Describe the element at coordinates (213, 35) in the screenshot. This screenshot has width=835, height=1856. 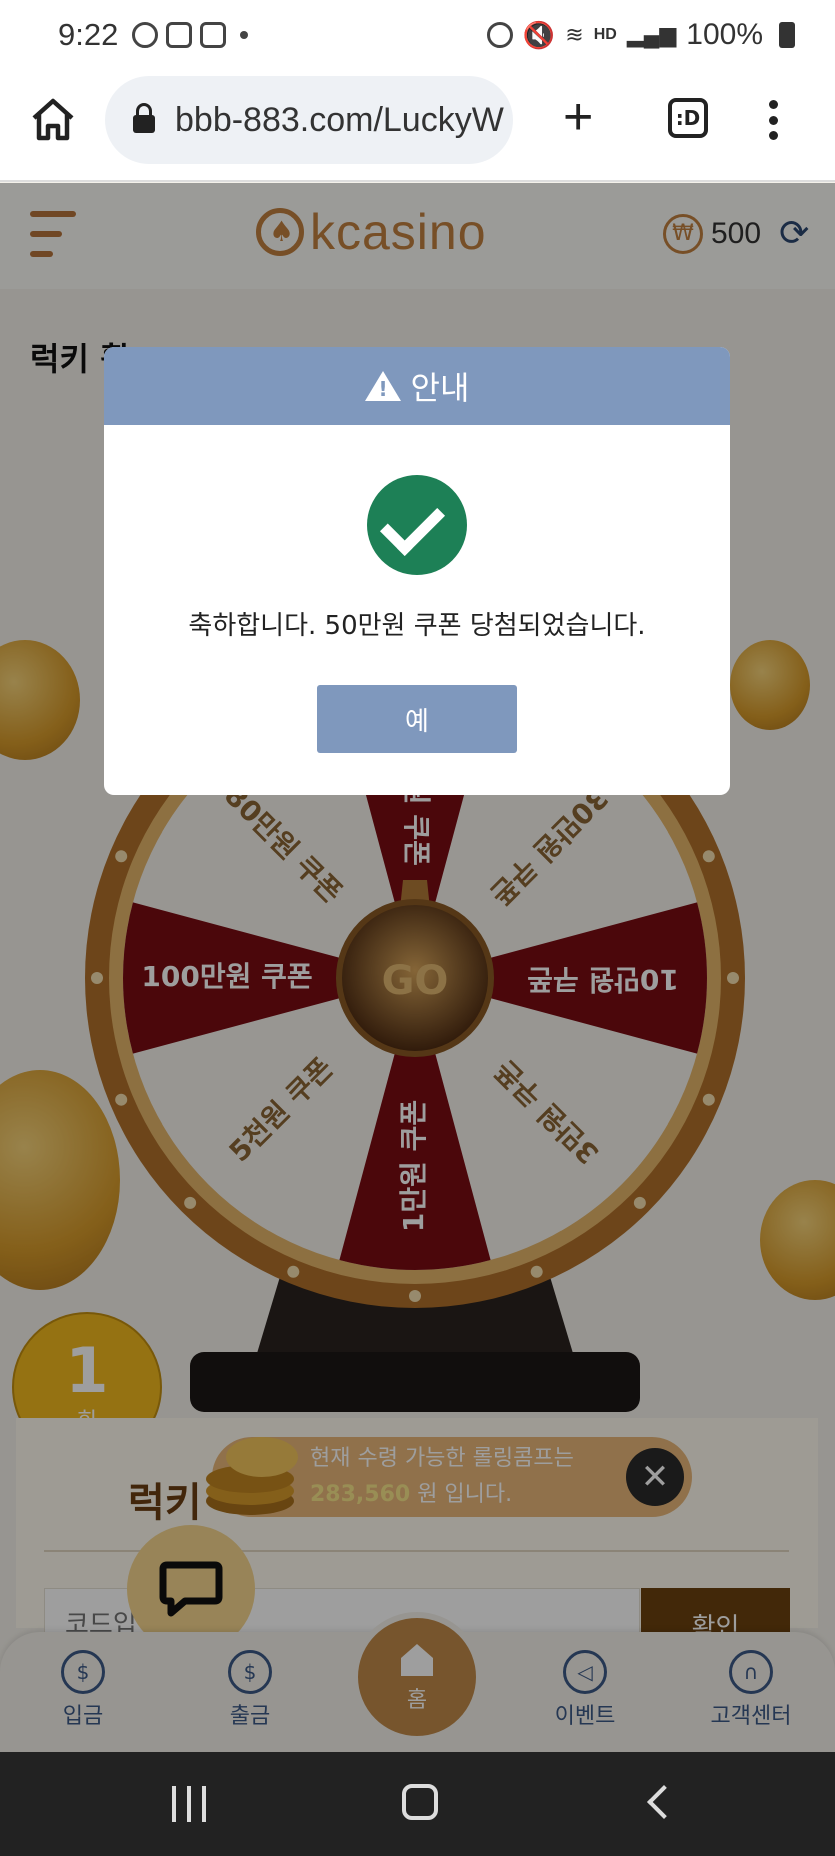
I see `app-notification-icon` at that location.